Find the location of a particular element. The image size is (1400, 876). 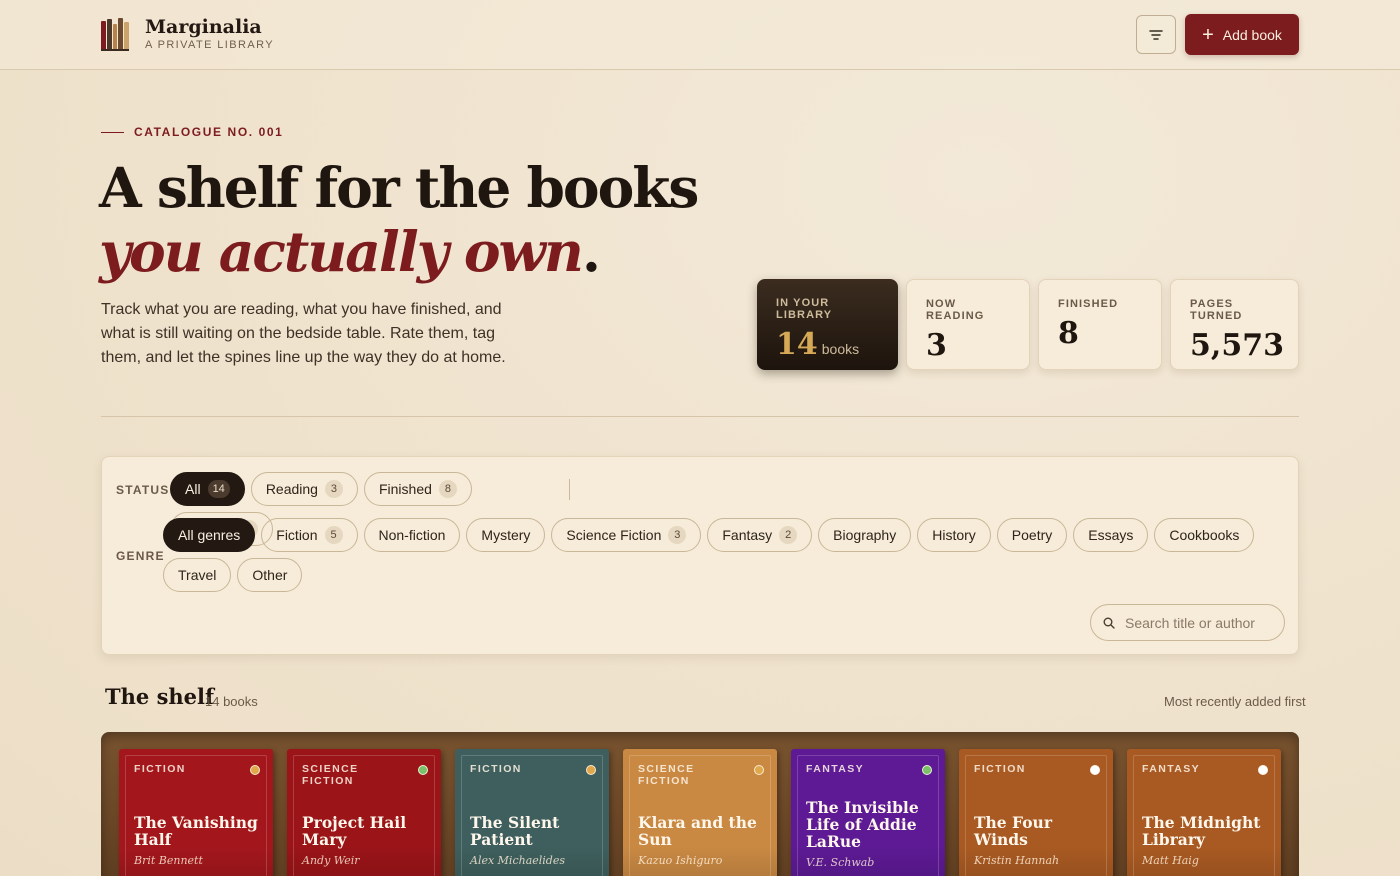

genre-chip: Mystery is located at coordinates (506, 535).